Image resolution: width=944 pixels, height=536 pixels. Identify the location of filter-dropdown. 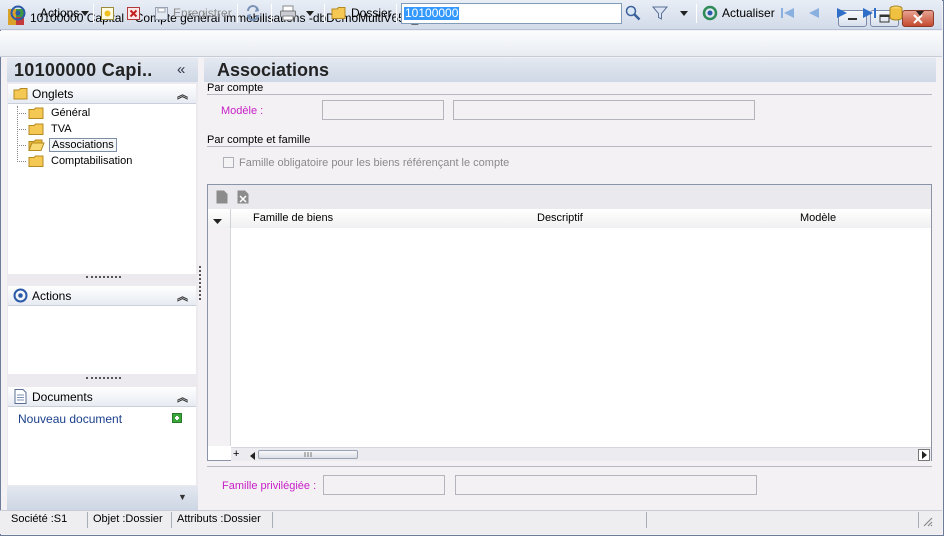
(684, 13).